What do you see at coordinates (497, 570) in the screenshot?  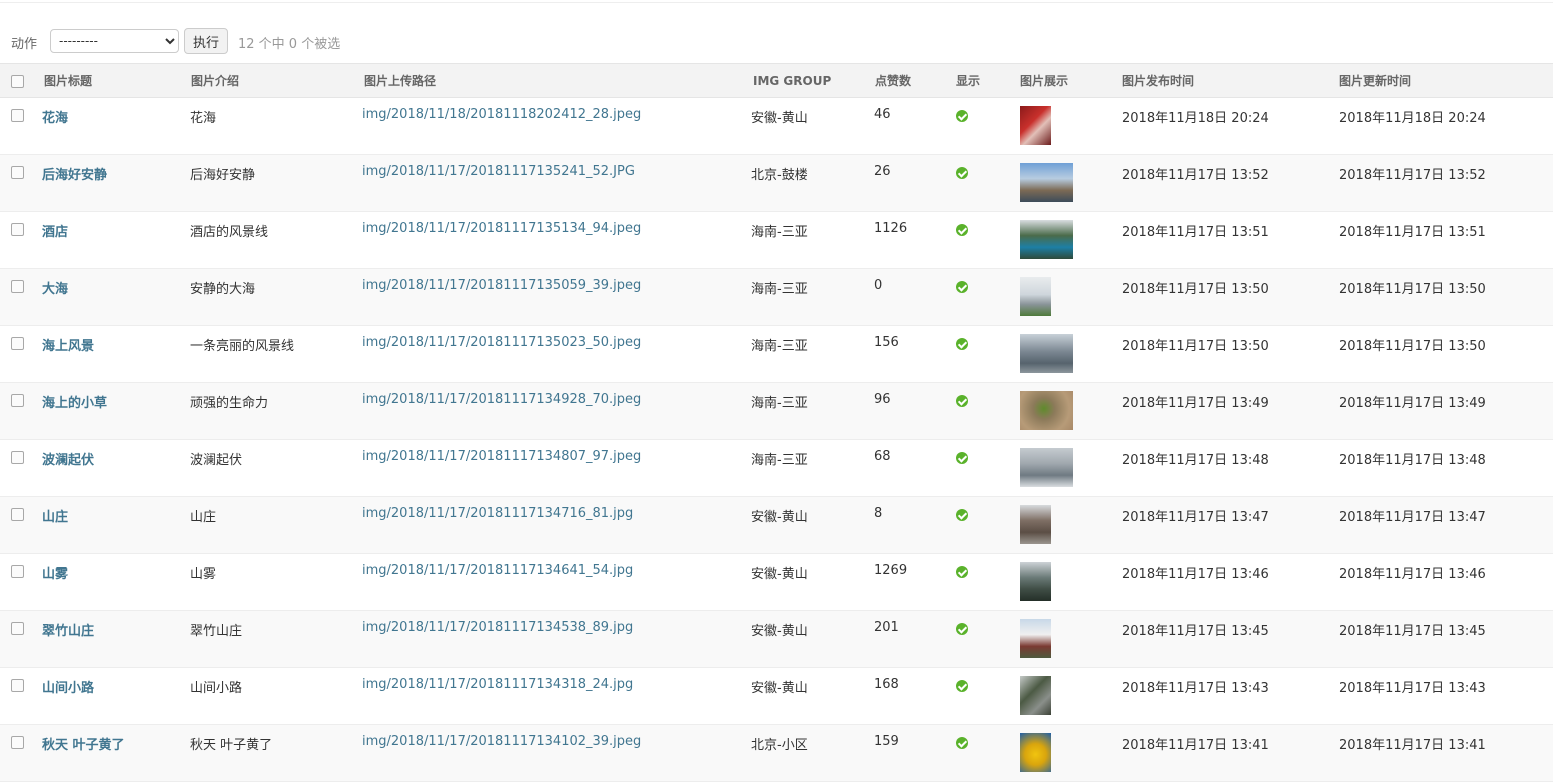 I see `path-link: img/2018/11/17/20181117134641_54.jpg` at bounding box center [497, 570].